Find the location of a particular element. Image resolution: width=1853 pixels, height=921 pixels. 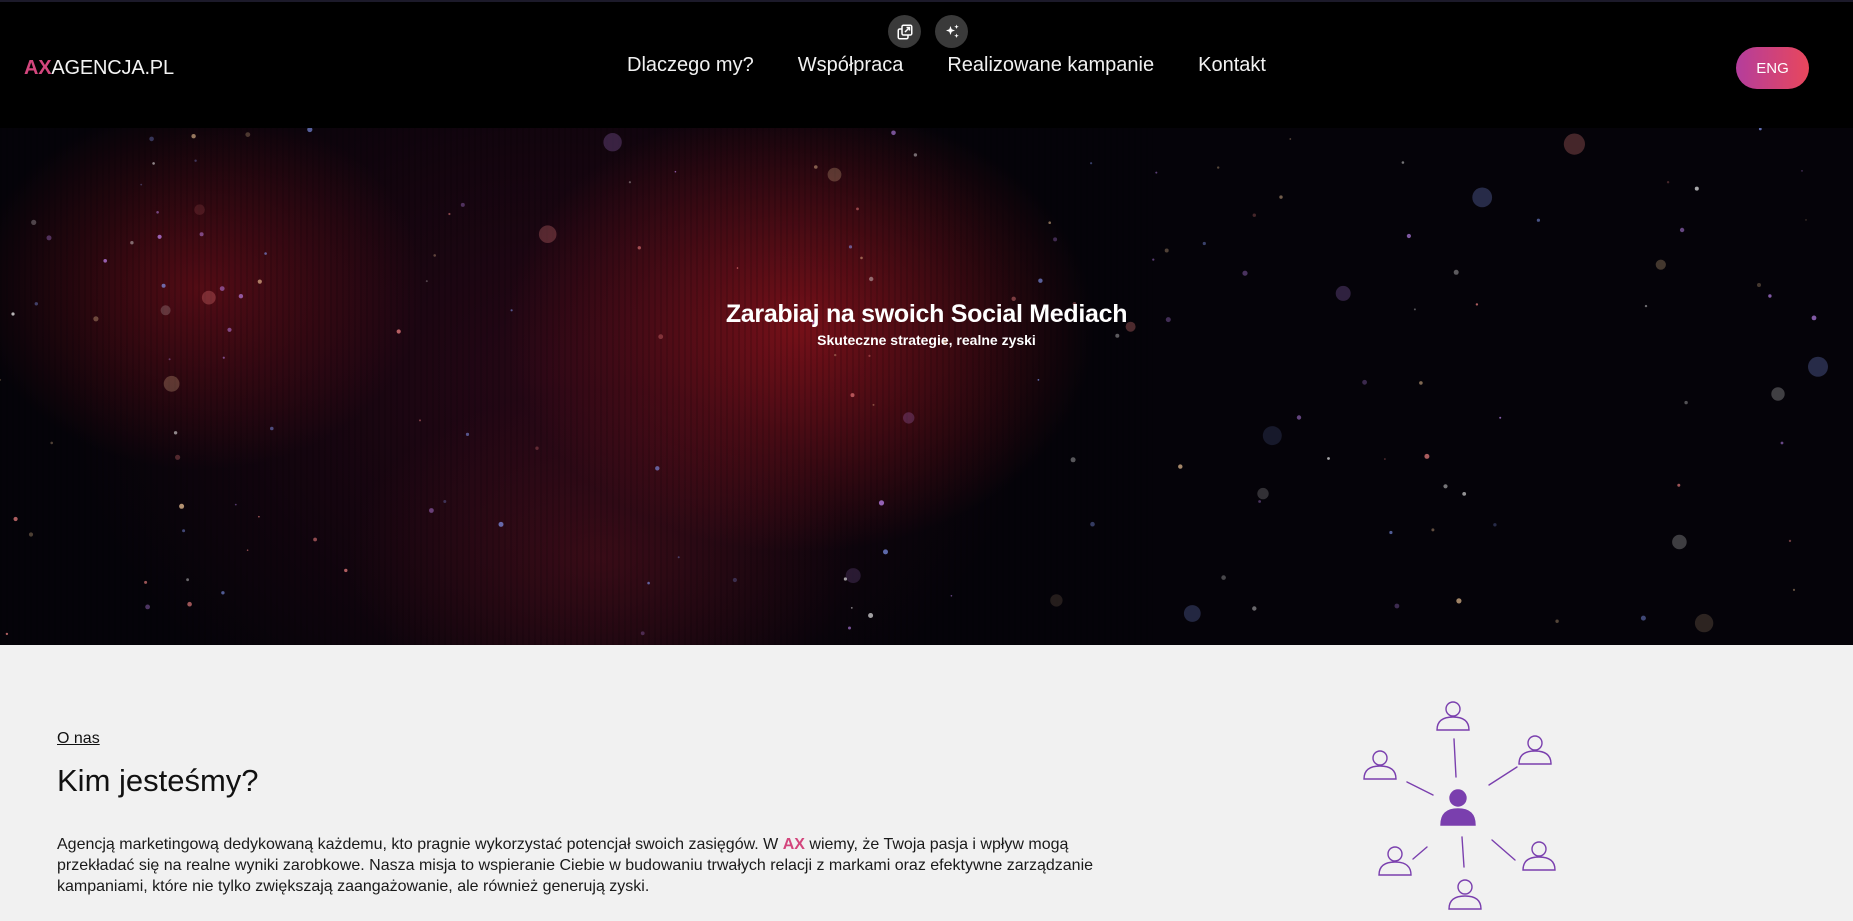

nav-item-kontakt: Kontakt is located at coordinates (1232, 65).